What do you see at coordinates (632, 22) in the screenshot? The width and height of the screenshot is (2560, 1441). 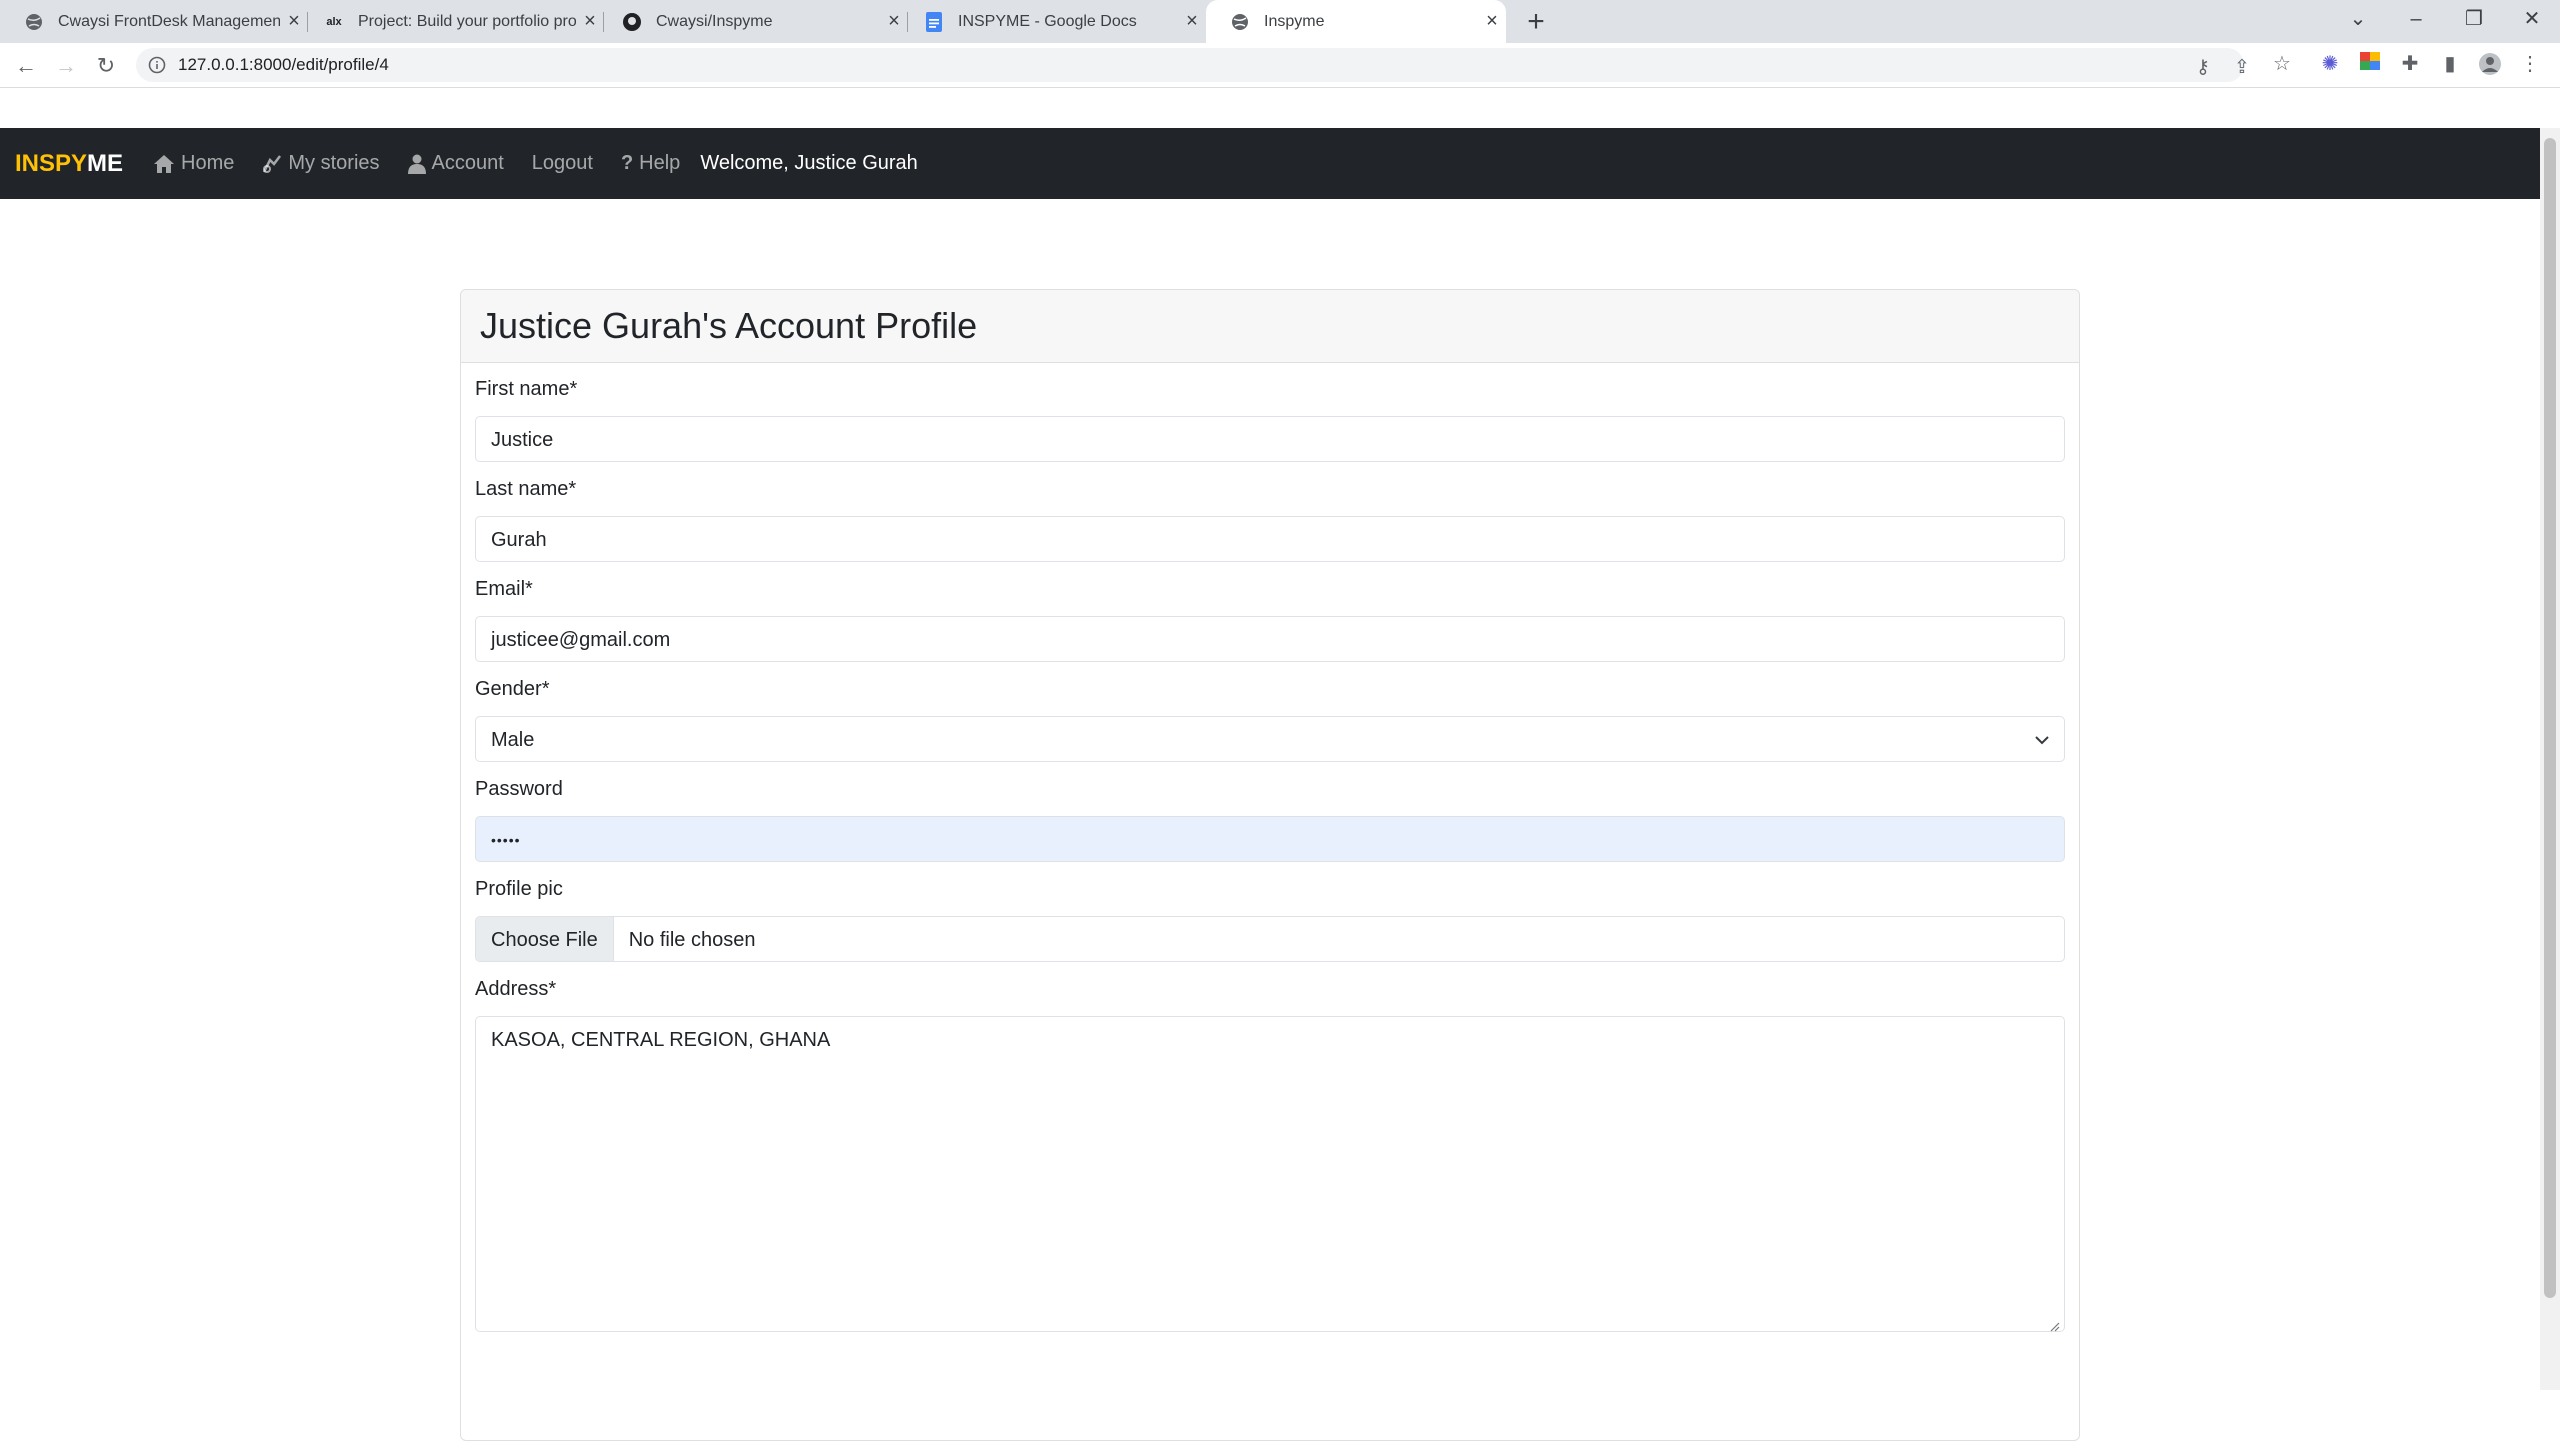 I see `github-icon` at bounding box center [632, 22].